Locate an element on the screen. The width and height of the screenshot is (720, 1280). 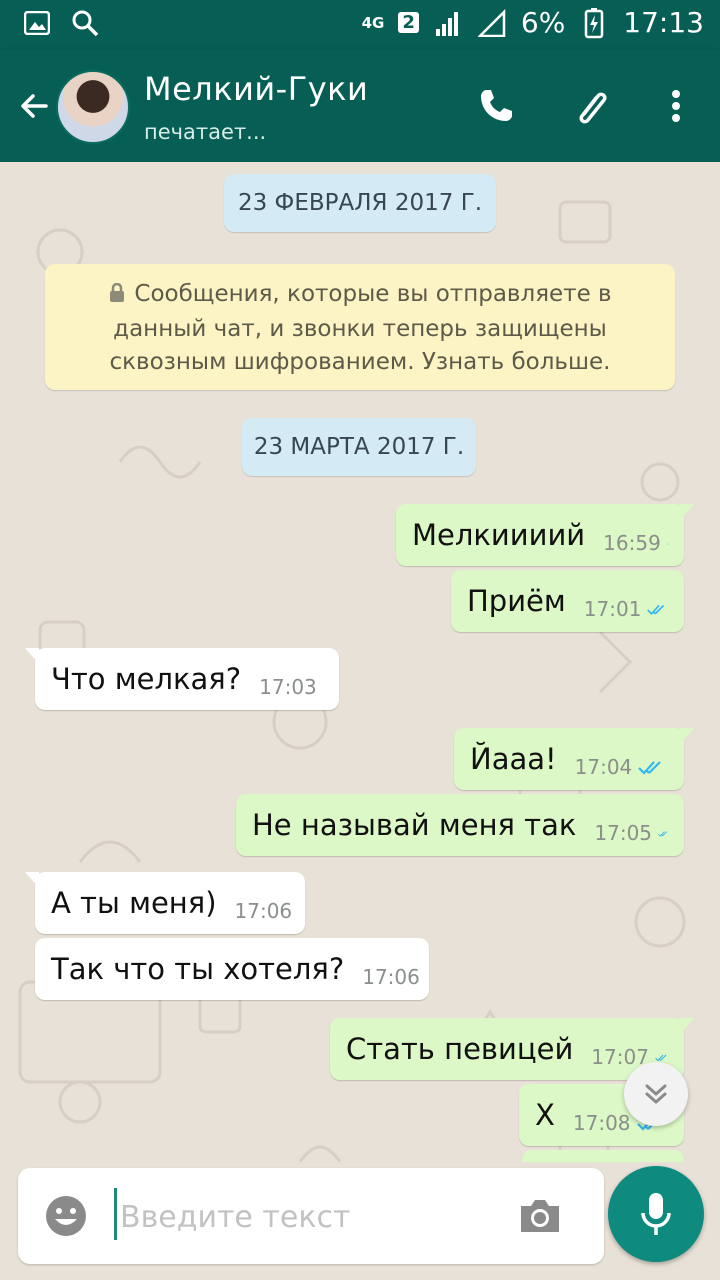
message-time: 17:05 is located at coordinates (623, 833).